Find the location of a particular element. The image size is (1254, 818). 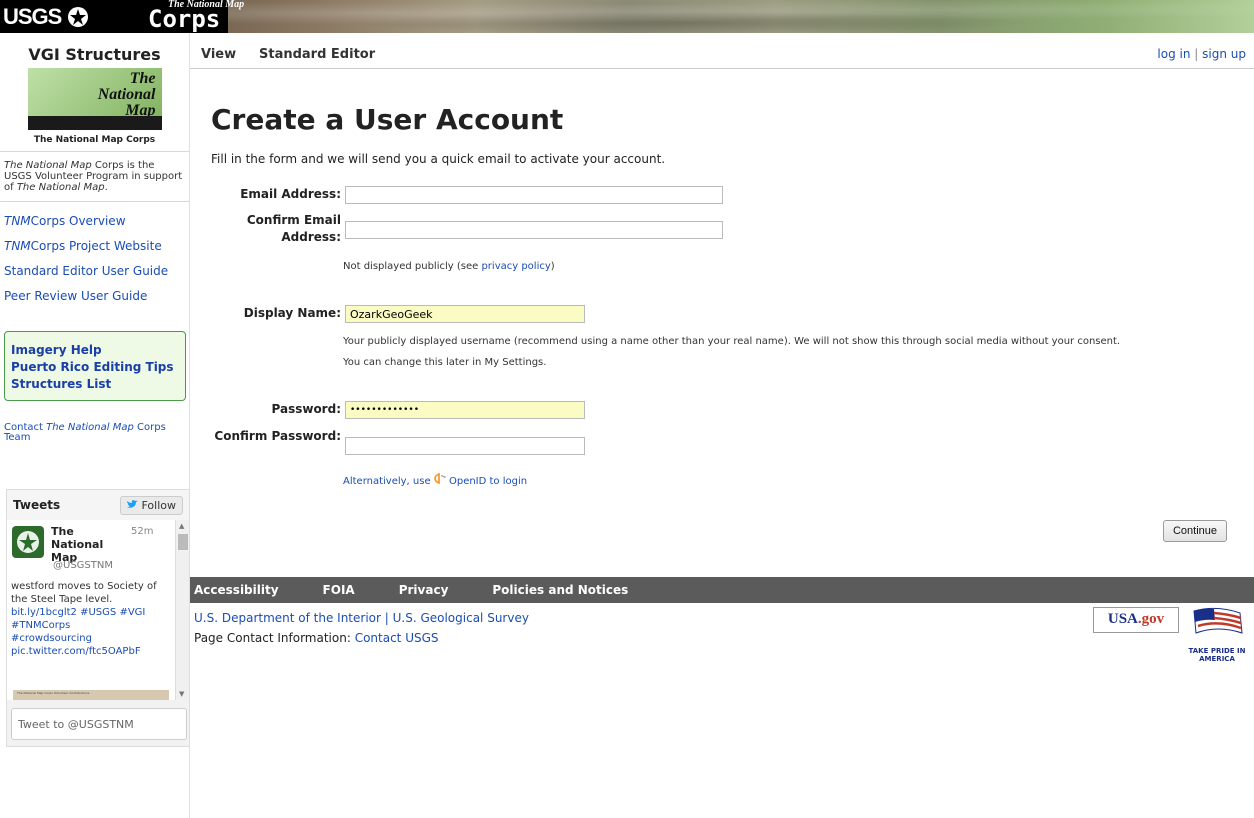

follow-button: Follow is located at coordinates (151, 505).